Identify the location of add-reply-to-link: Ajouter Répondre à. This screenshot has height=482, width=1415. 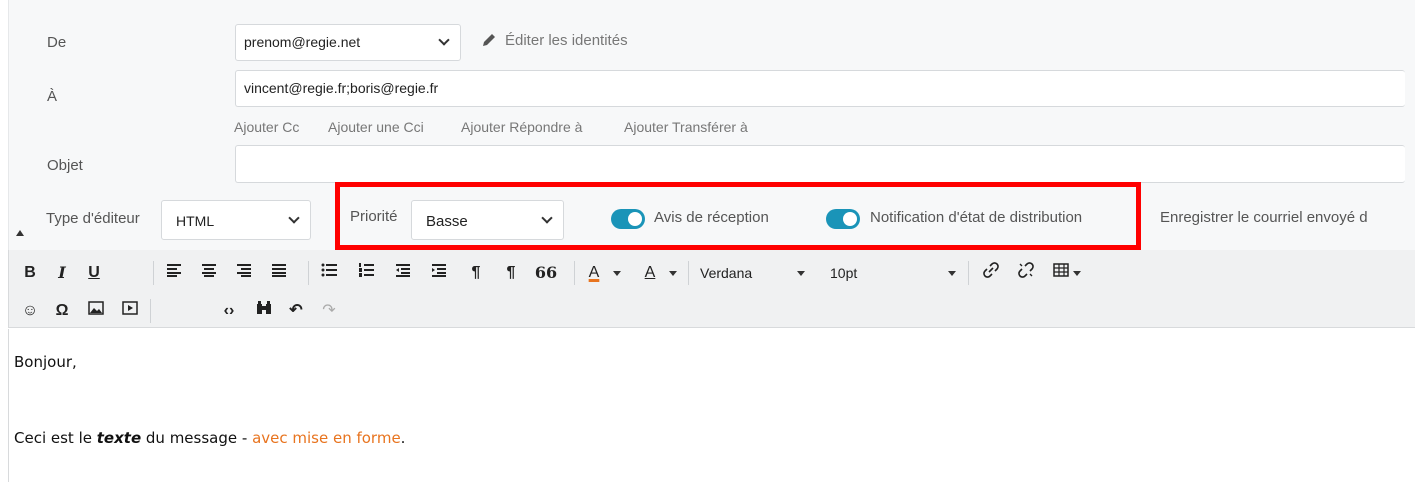
(521, 127).